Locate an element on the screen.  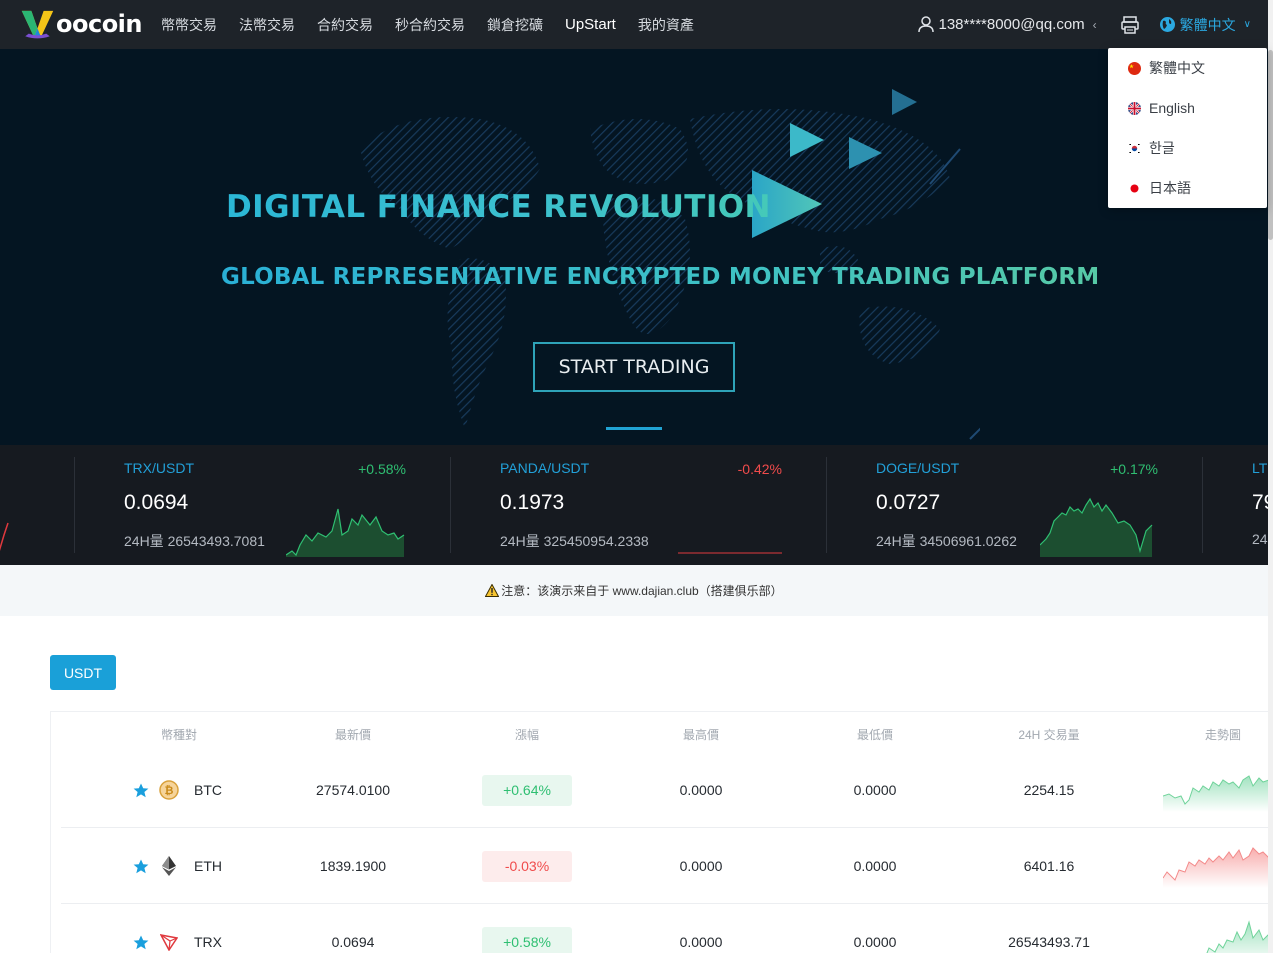
ticker-pair: PANDA/USDT is located at coordinates (545, 468).